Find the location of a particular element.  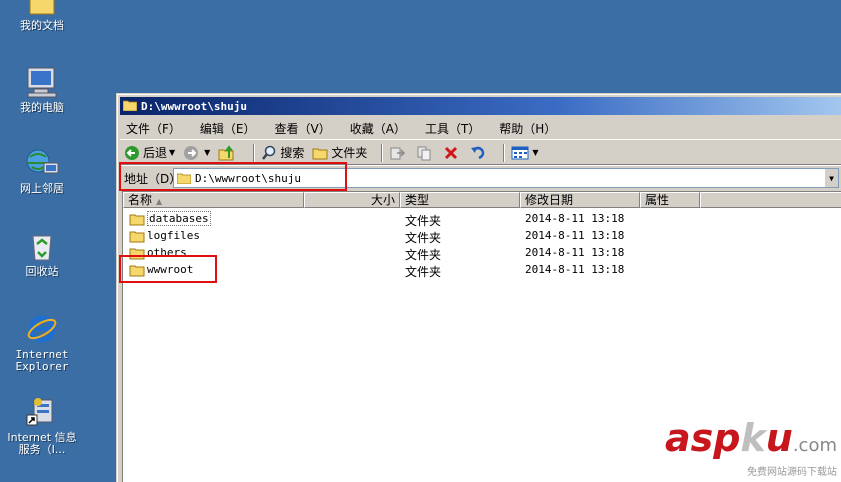

undo-button is located at coordinates (479, 153).